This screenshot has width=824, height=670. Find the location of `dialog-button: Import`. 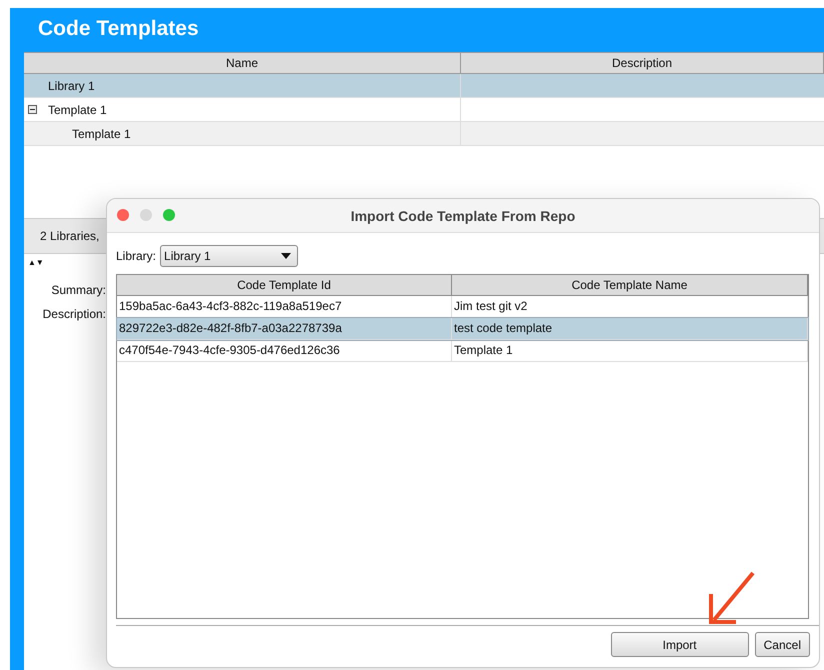

dialog-button: Import is located at coordinates (679, 644).